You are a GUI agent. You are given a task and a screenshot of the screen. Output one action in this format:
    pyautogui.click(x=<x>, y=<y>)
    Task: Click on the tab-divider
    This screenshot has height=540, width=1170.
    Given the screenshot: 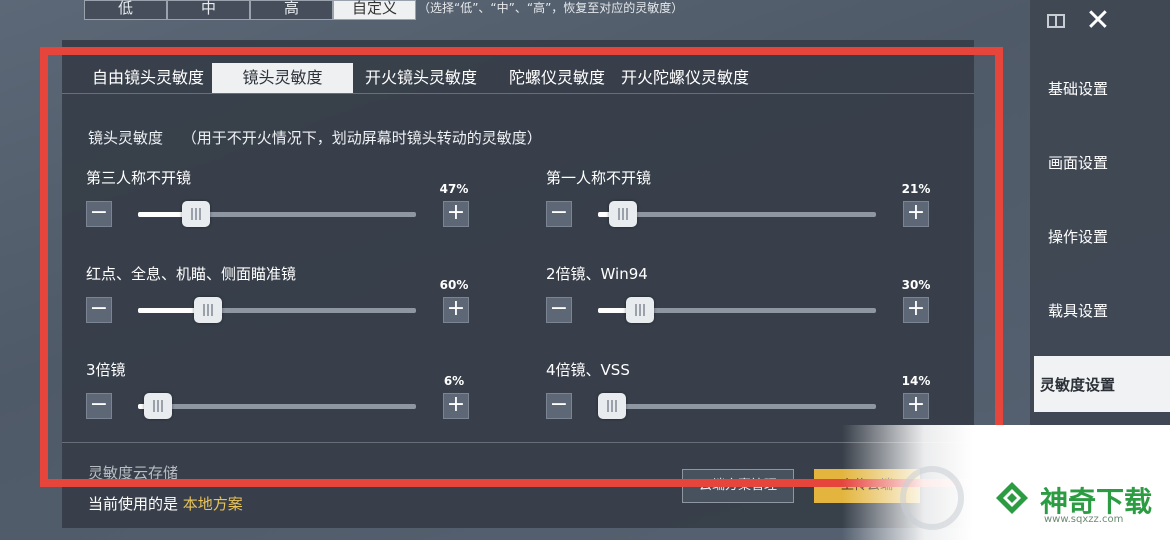 What is the action you would take?
    pyautogui.click(x=518, y=93)
    